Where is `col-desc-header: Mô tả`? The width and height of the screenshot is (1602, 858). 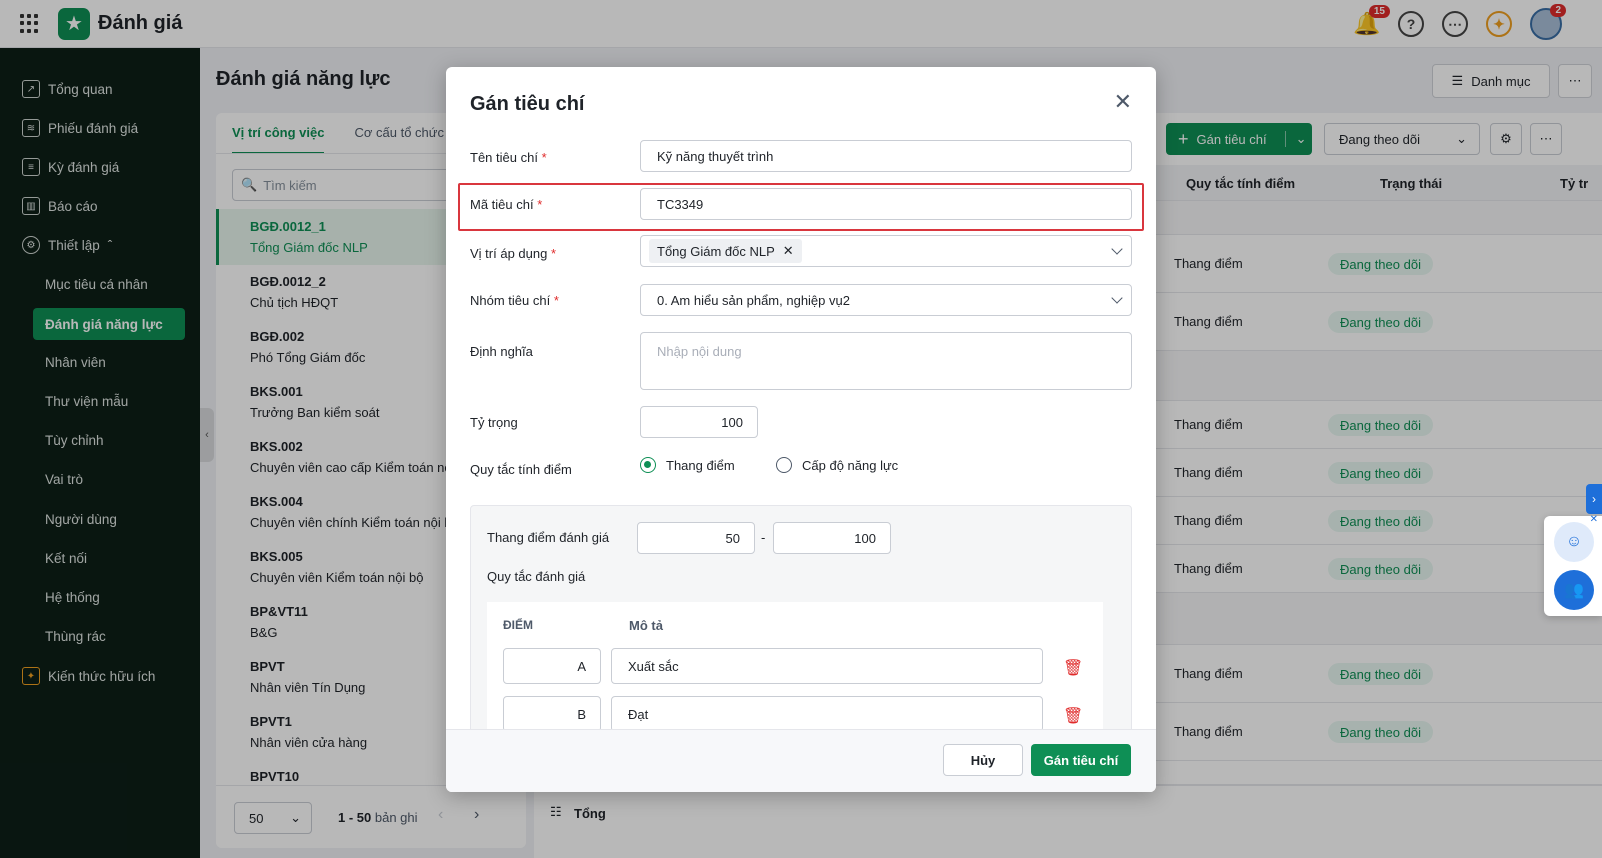 col-desc-header: Mô tả is located at coordinates (646, 625).